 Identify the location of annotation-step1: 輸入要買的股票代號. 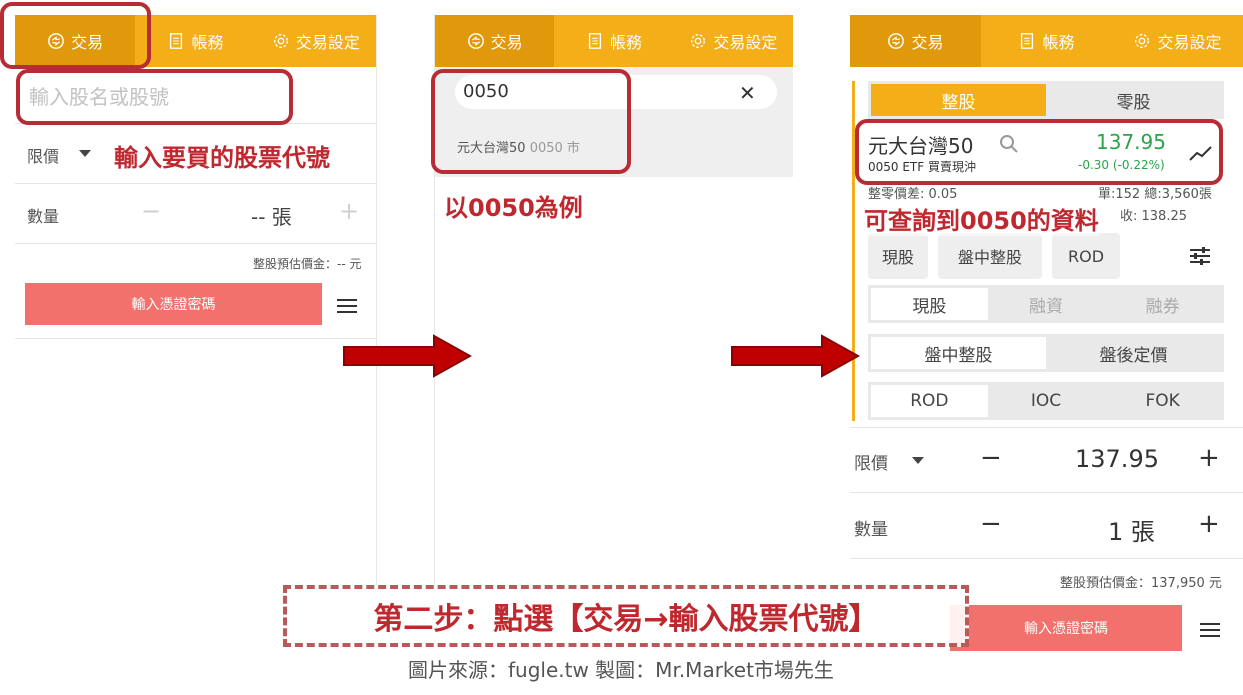
(222, 158).